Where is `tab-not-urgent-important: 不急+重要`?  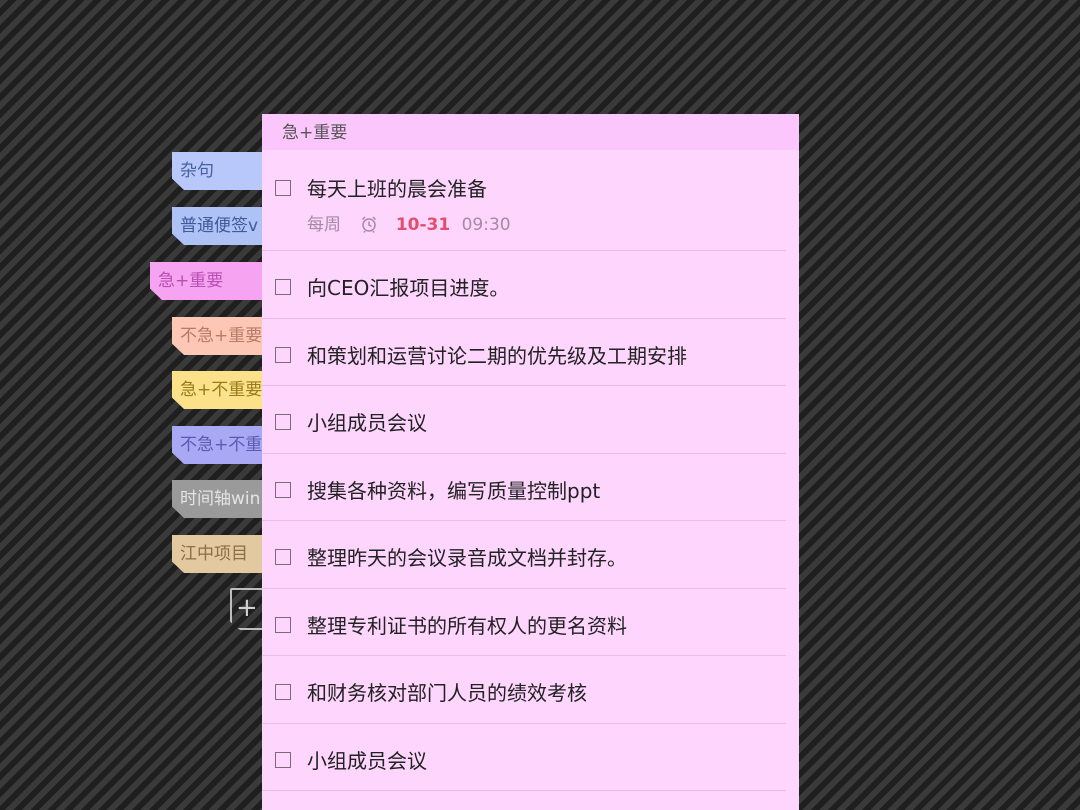
tab-not-urgent-important: 不急+重要 is located at coordinates (219, 336).